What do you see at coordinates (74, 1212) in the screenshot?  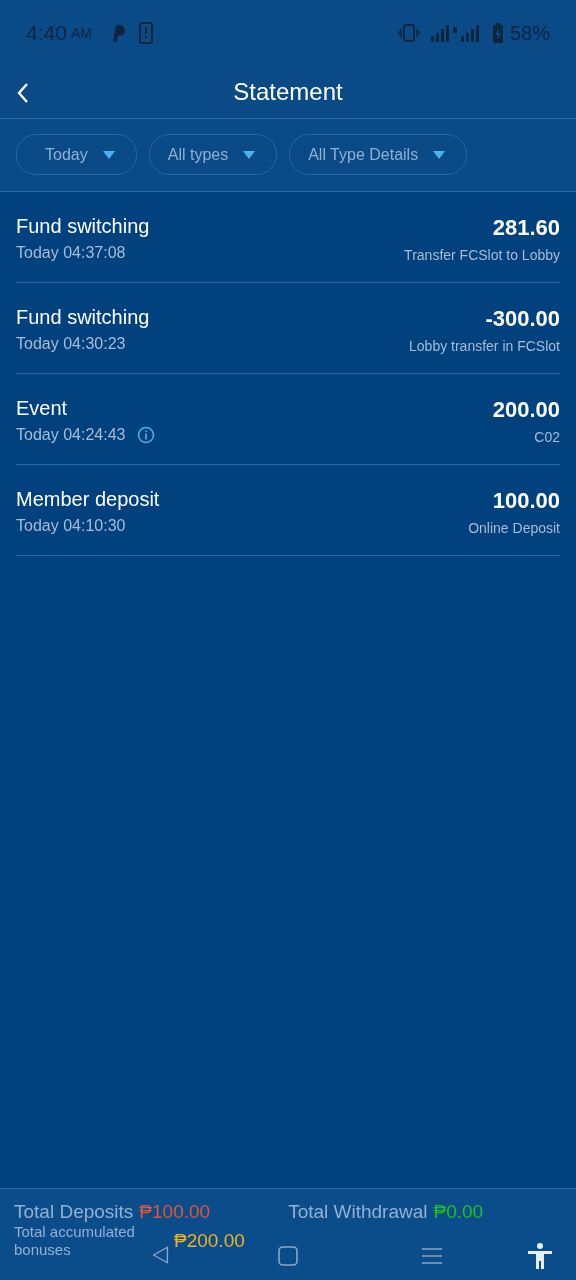 I see `total-label: Total Deposits` at bounding box center [74, 1212].